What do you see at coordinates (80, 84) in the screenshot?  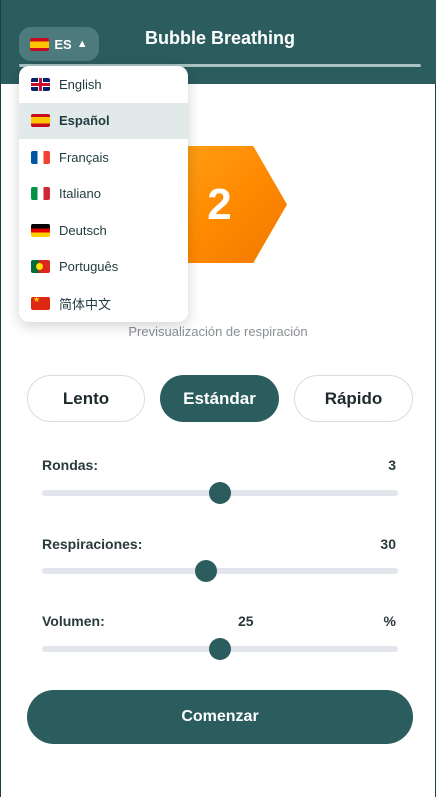 I see `language-option-label: English` at bounding box center [80, 84].